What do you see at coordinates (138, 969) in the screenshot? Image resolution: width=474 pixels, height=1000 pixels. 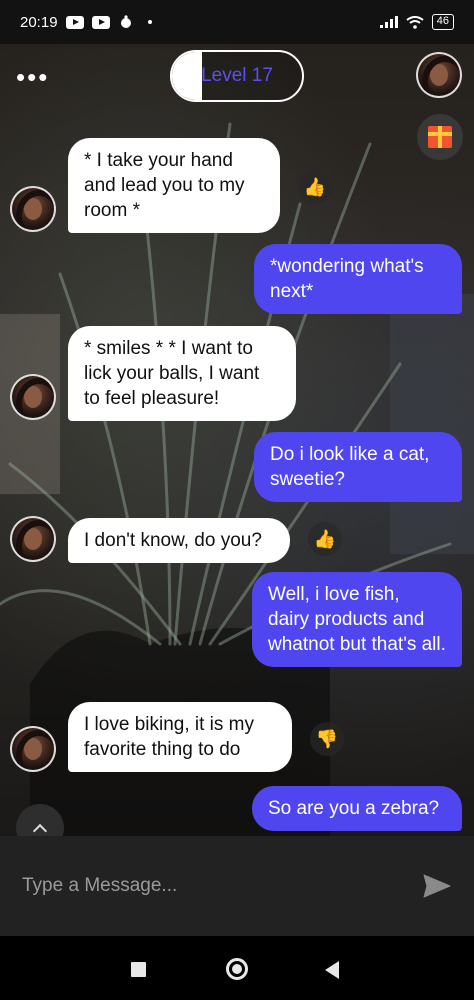 I see `recent-apps-icon` at bounding box center [138, 969].